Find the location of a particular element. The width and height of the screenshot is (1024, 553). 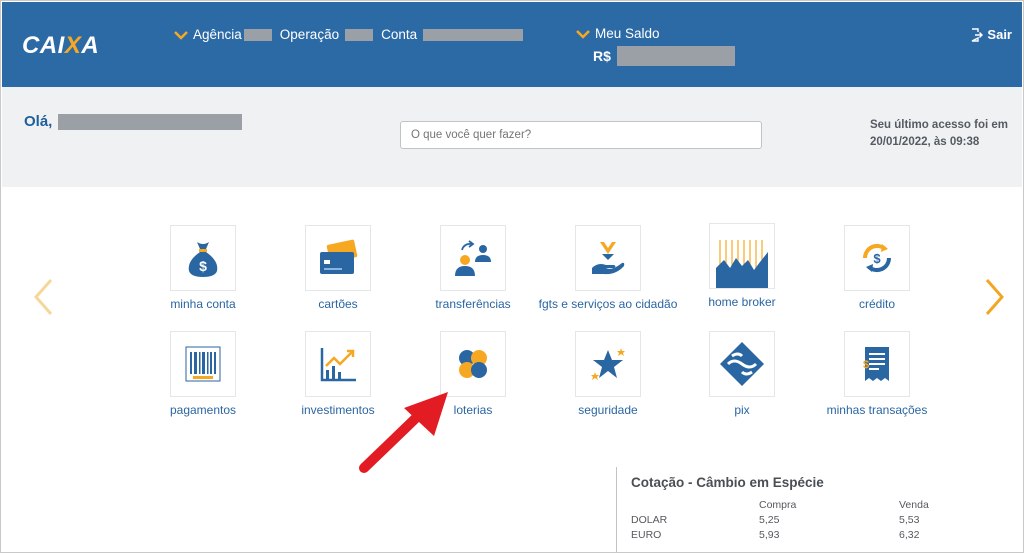

star-icon is located at coordinates (608, 364).